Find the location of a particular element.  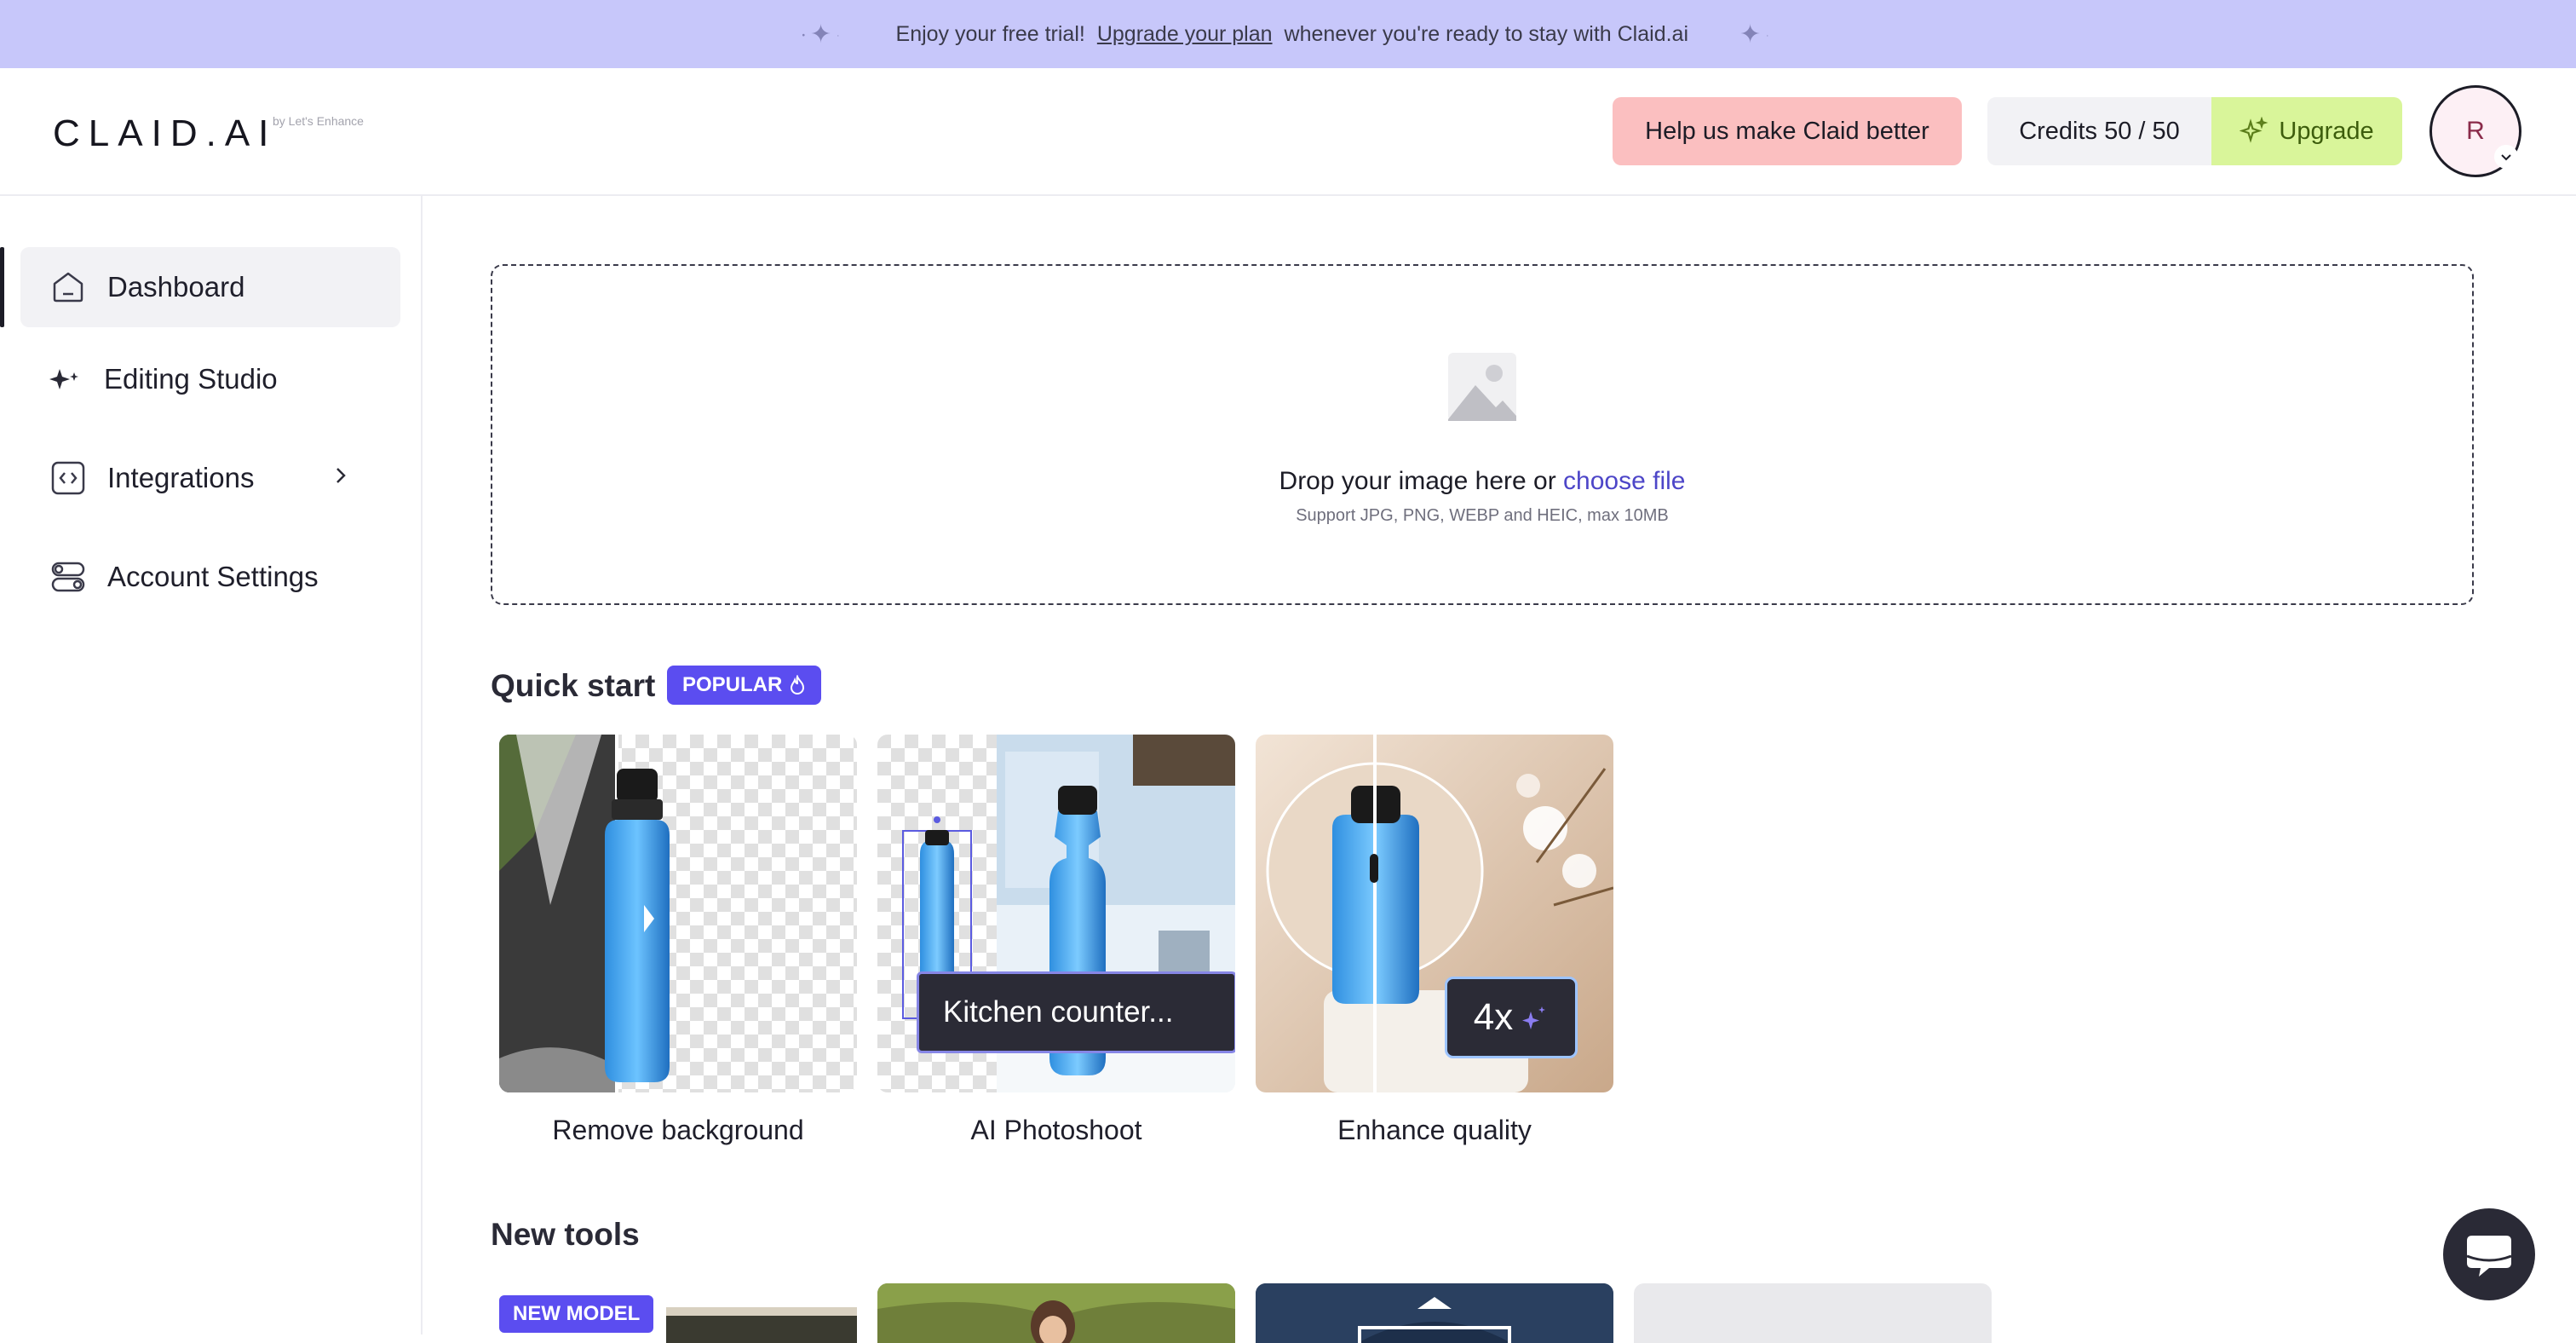

sidebar-item-label: Editing Studio is located at coordinates (191, 379).